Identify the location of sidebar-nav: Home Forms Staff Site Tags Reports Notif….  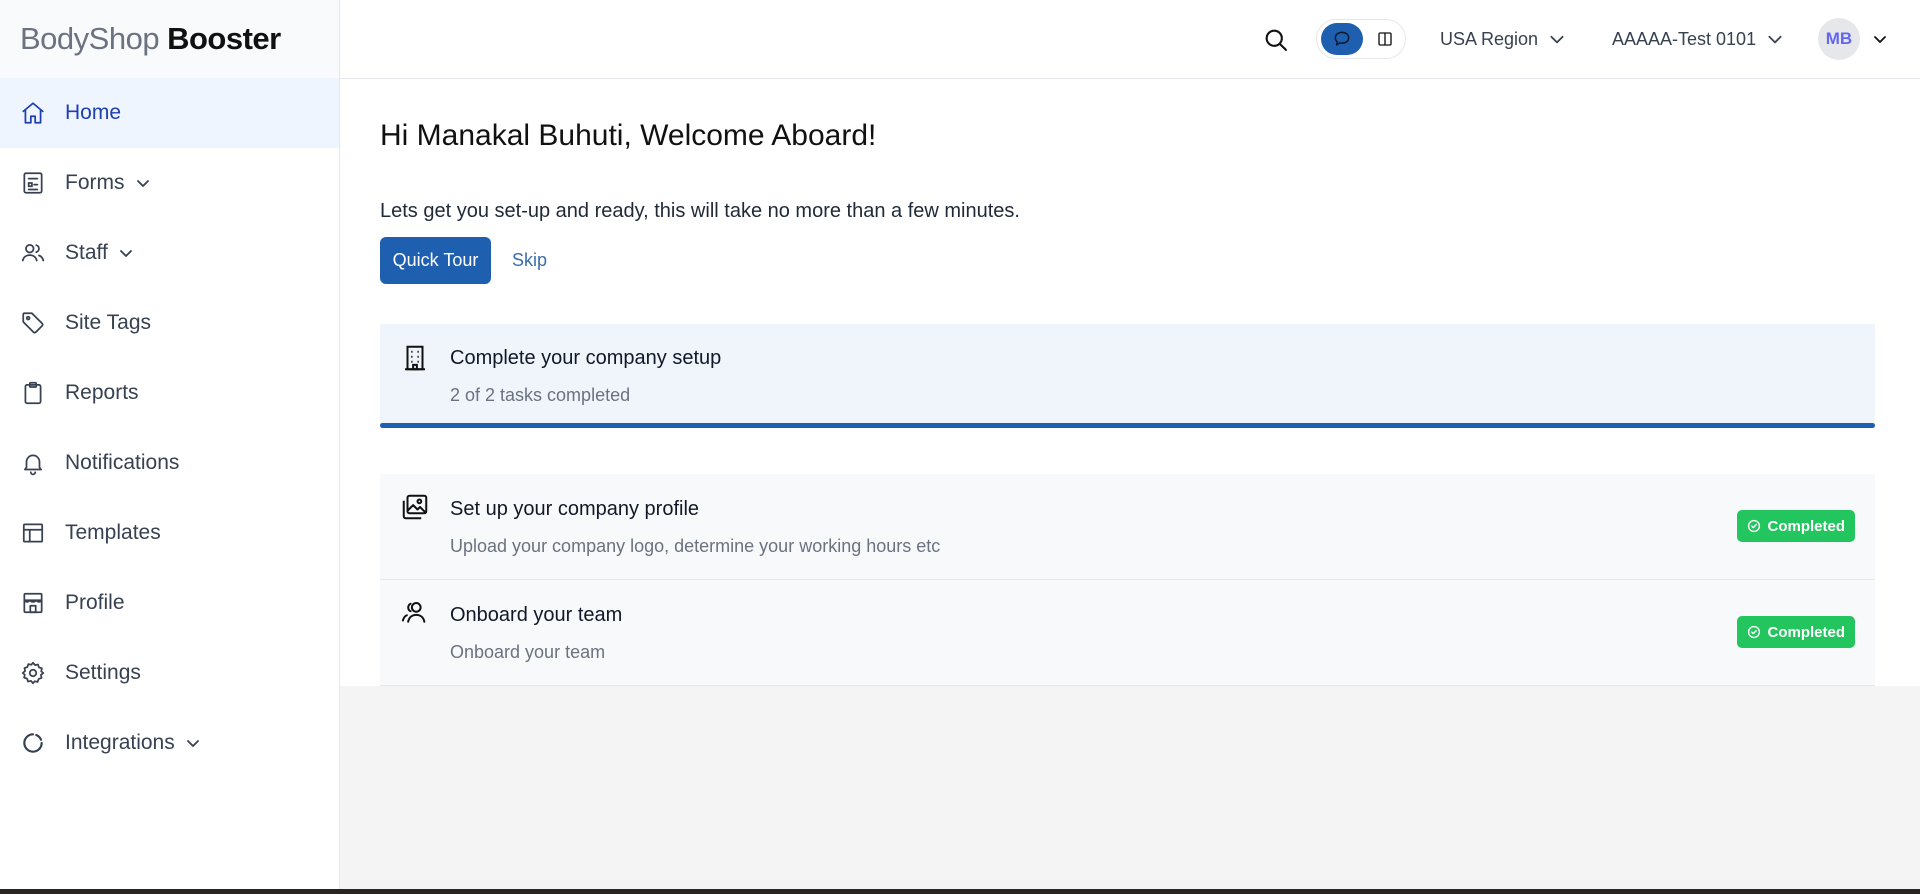
(169, 428).